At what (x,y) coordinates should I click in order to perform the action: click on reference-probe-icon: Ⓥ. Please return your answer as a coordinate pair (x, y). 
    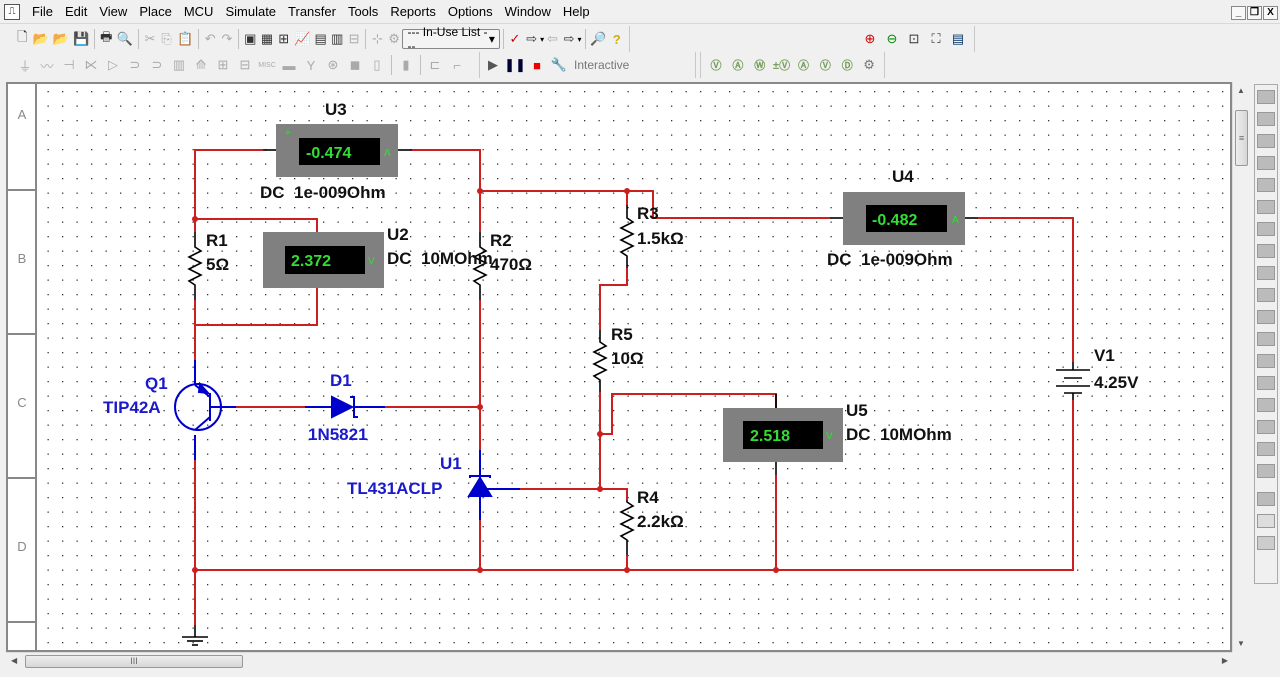
    Looking at the image, I should click on (825, 65).